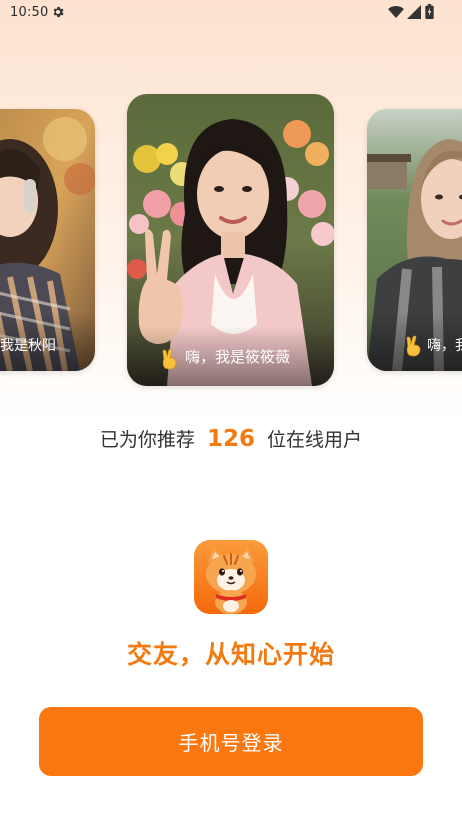 The width and height of the screenshot is (462, 821). Describe the element at coordinates (231, 741) in the screenshot. I see `phone-login-button: 手机号登录` at that location.